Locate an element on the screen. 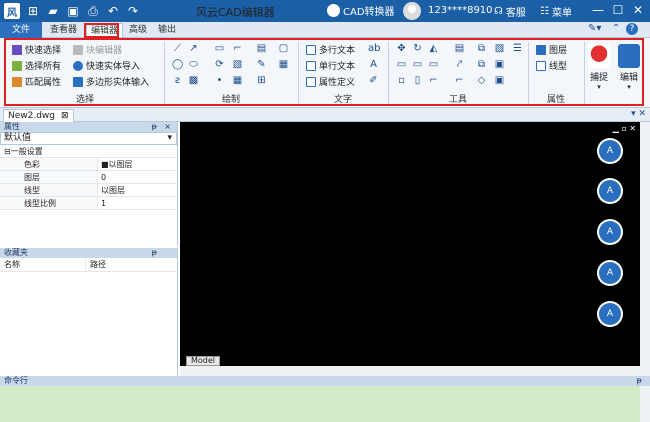  multiline-text-button: 多行文本 is located at coordinates (330, 49).